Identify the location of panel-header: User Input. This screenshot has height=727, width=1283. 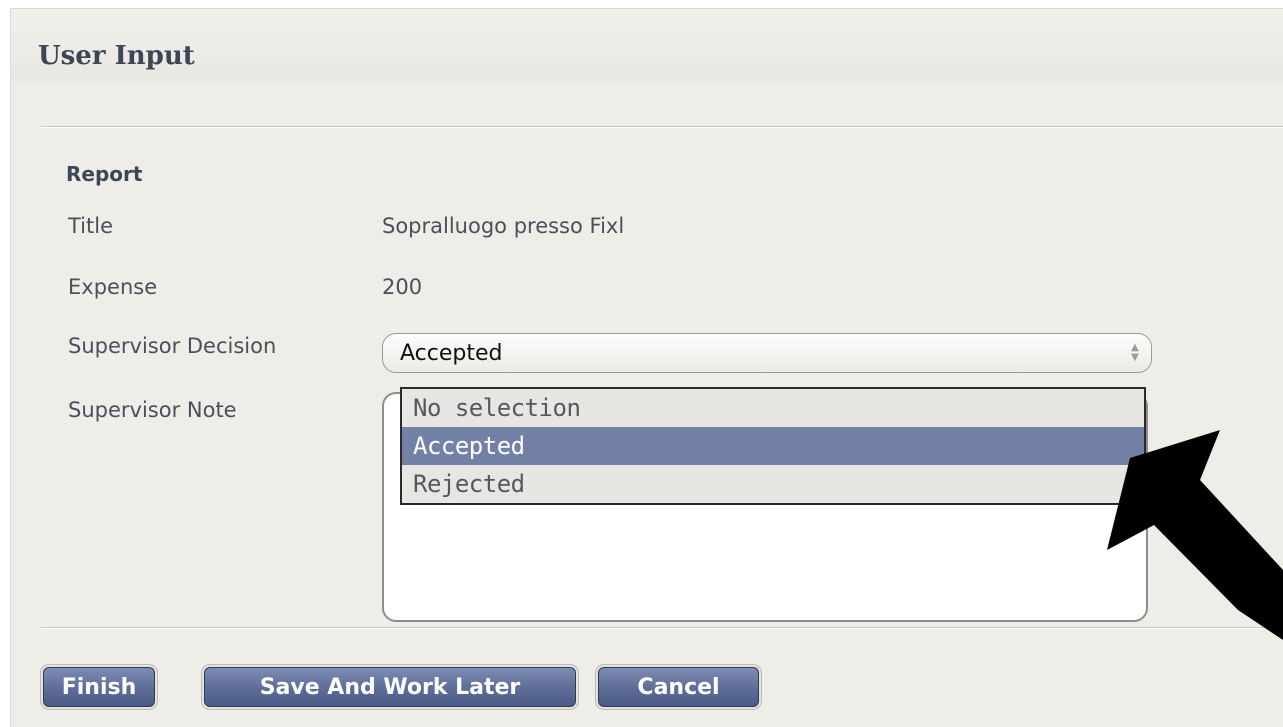
(647, 45).